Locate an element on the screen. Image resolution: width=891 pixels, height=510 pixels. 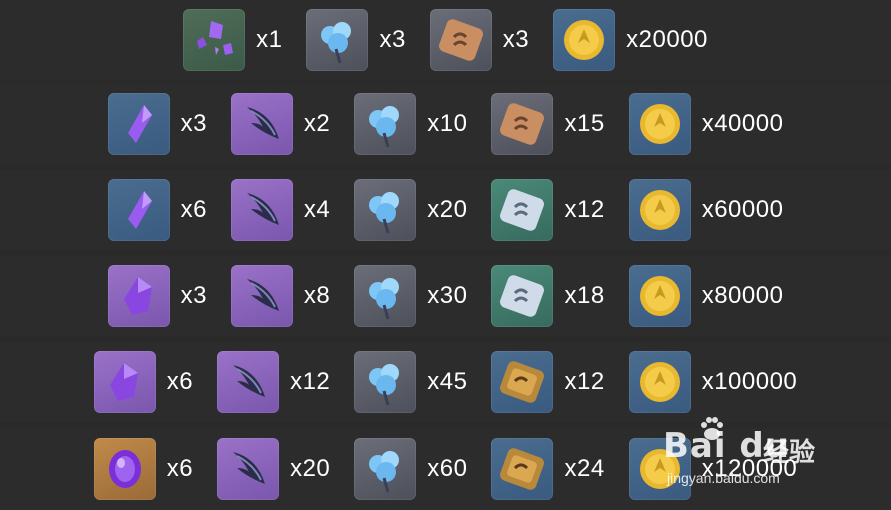
material-item: x8 is located at coordinates (280, 296).